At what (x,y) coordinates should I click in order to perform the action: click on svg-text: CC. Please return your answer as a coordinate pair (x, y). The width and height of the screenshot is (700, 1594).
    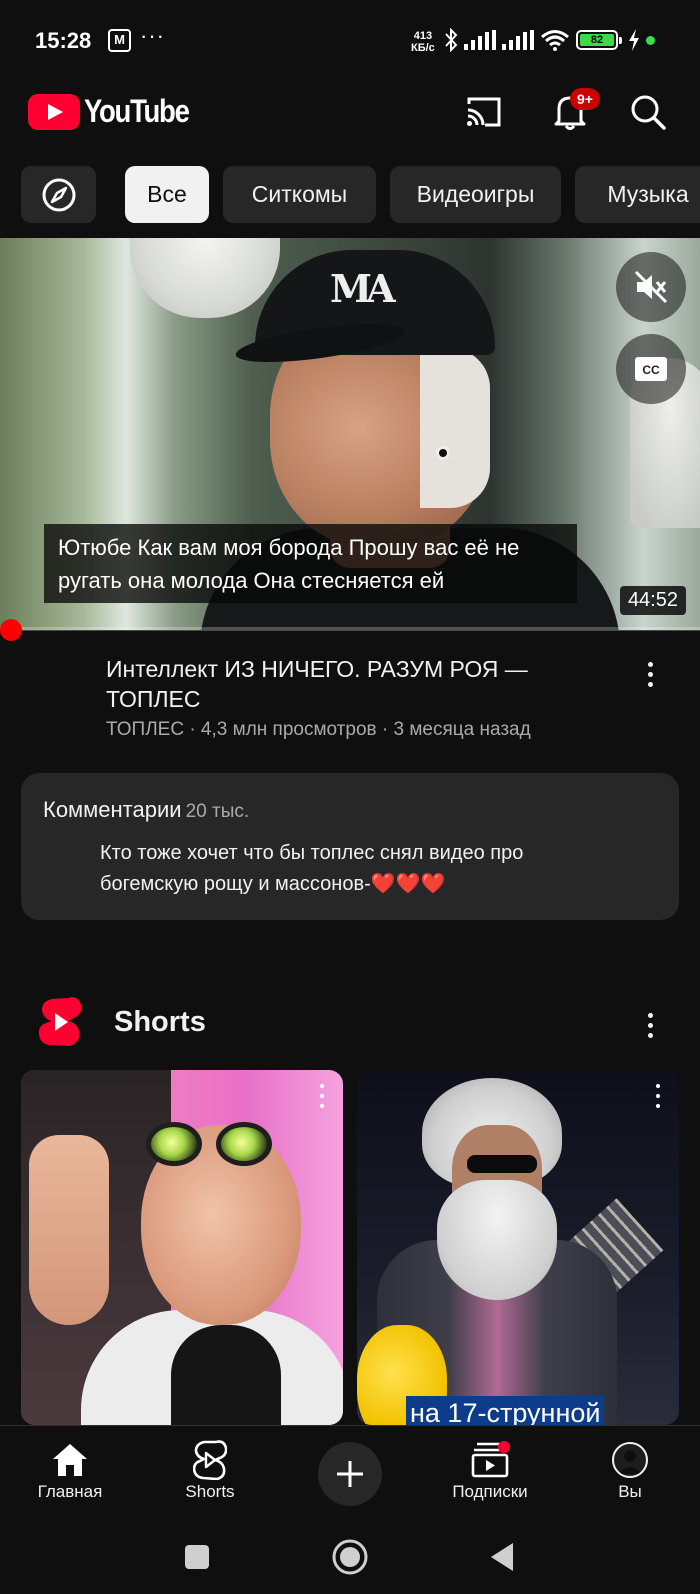
    Looking at the image, I should click on (651, 370).